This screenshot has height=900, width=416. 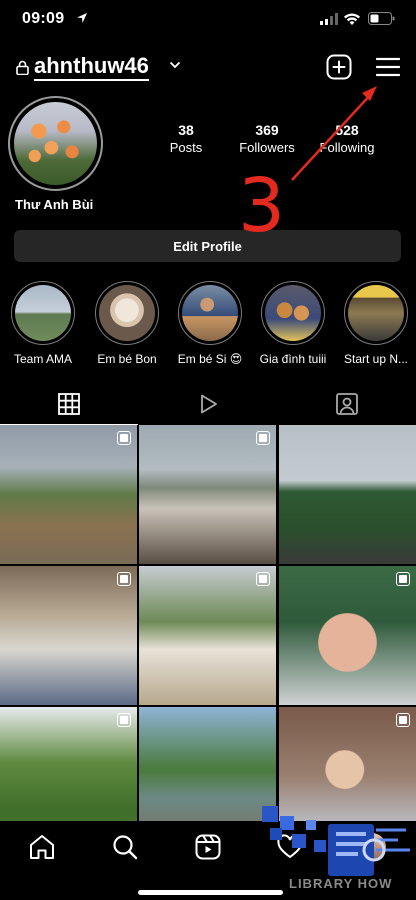 I want to click on tab-tagged, so click(x=347, y=404).